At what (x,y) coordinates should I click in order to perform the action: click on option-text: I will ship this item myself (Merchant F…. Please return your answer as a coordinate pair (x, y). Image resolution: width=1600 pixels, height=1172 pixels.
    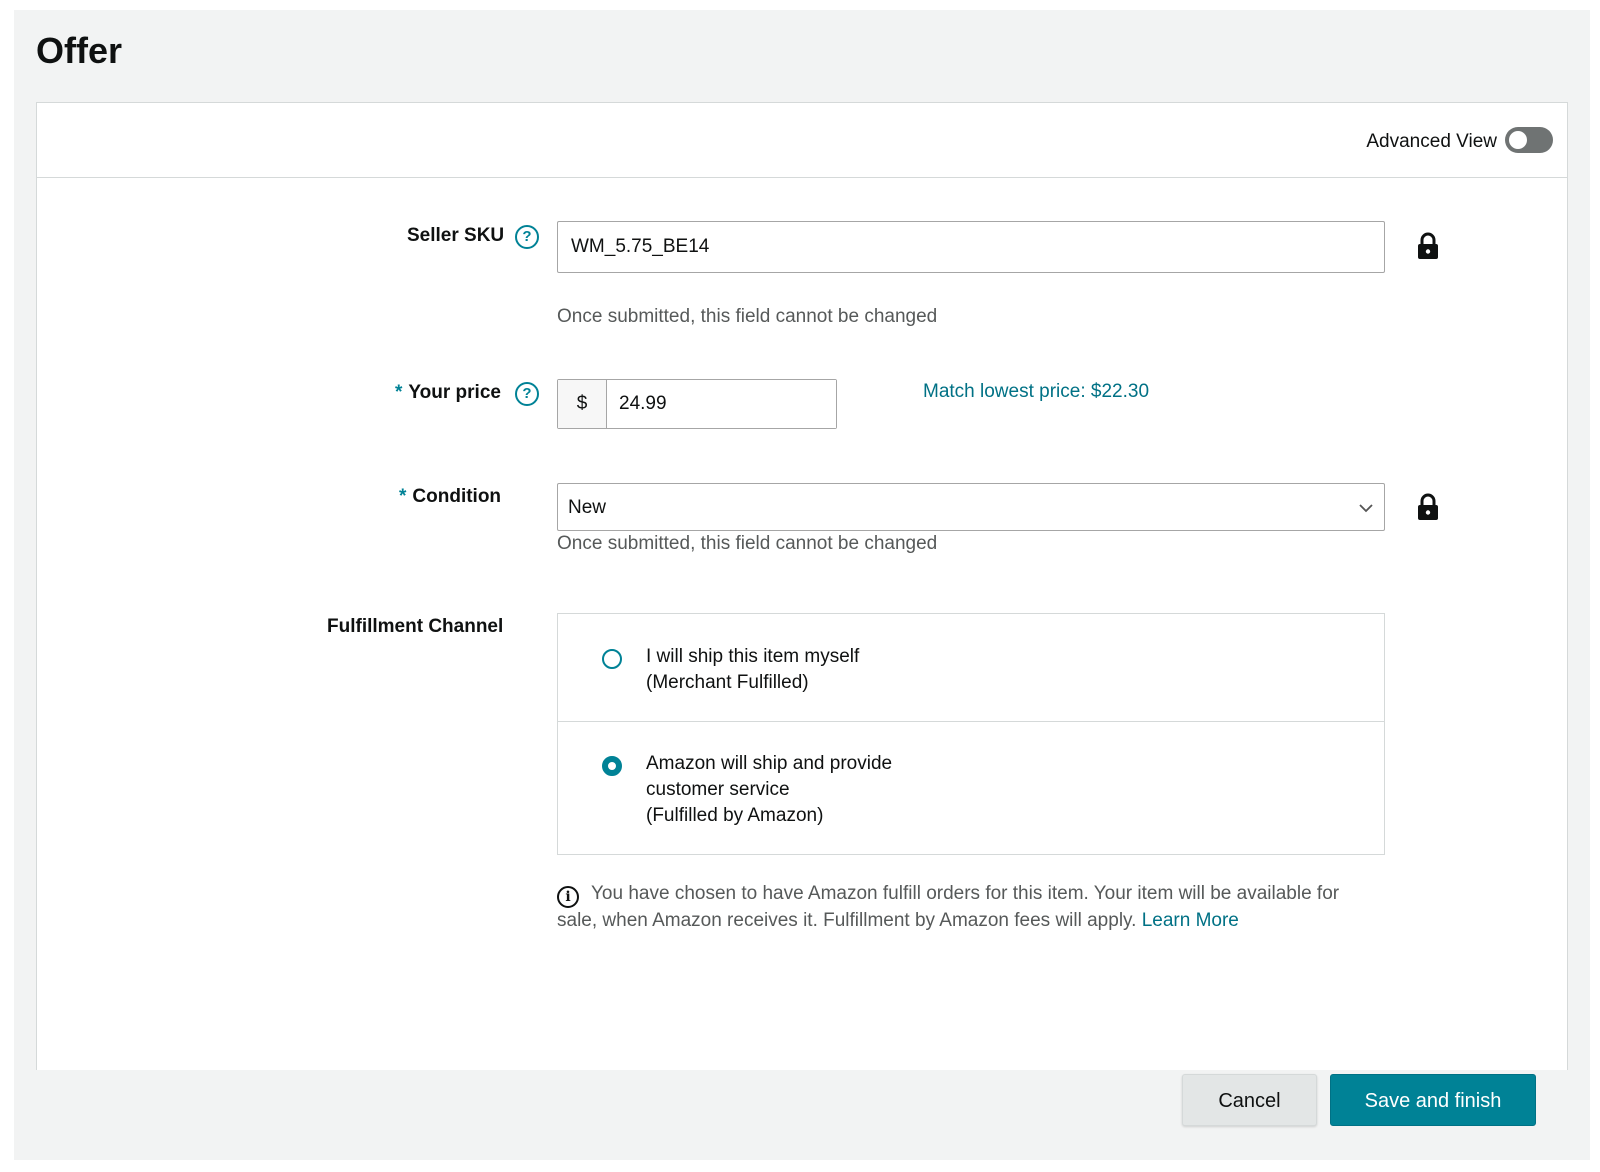
    Looking at the image, I should click on (752, 670).